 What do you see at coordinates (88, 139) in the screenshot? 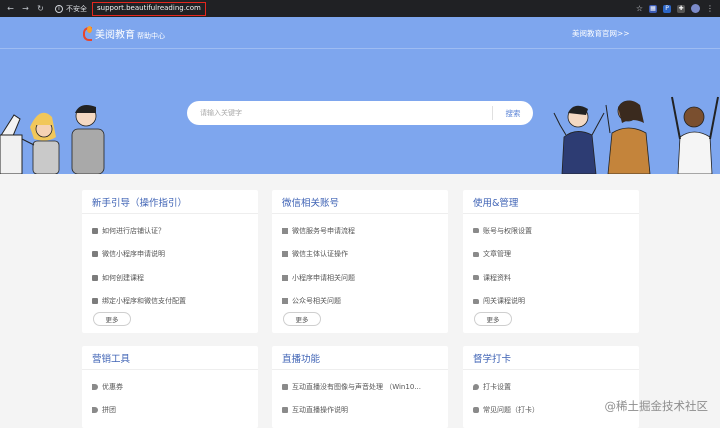
I see `man-dark-hair-icon` at bounding box center [88, 139].